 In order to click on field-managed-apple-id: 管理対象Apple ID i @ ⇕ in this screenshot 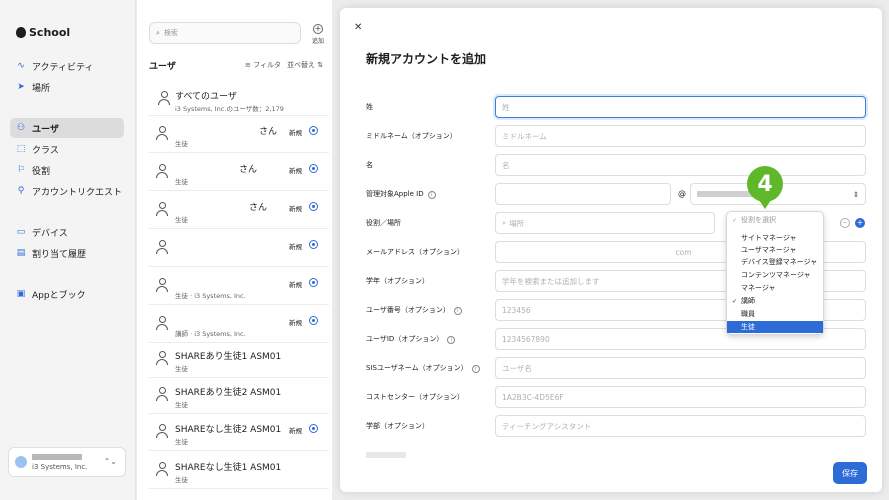, I will do `click(616, 195)`.